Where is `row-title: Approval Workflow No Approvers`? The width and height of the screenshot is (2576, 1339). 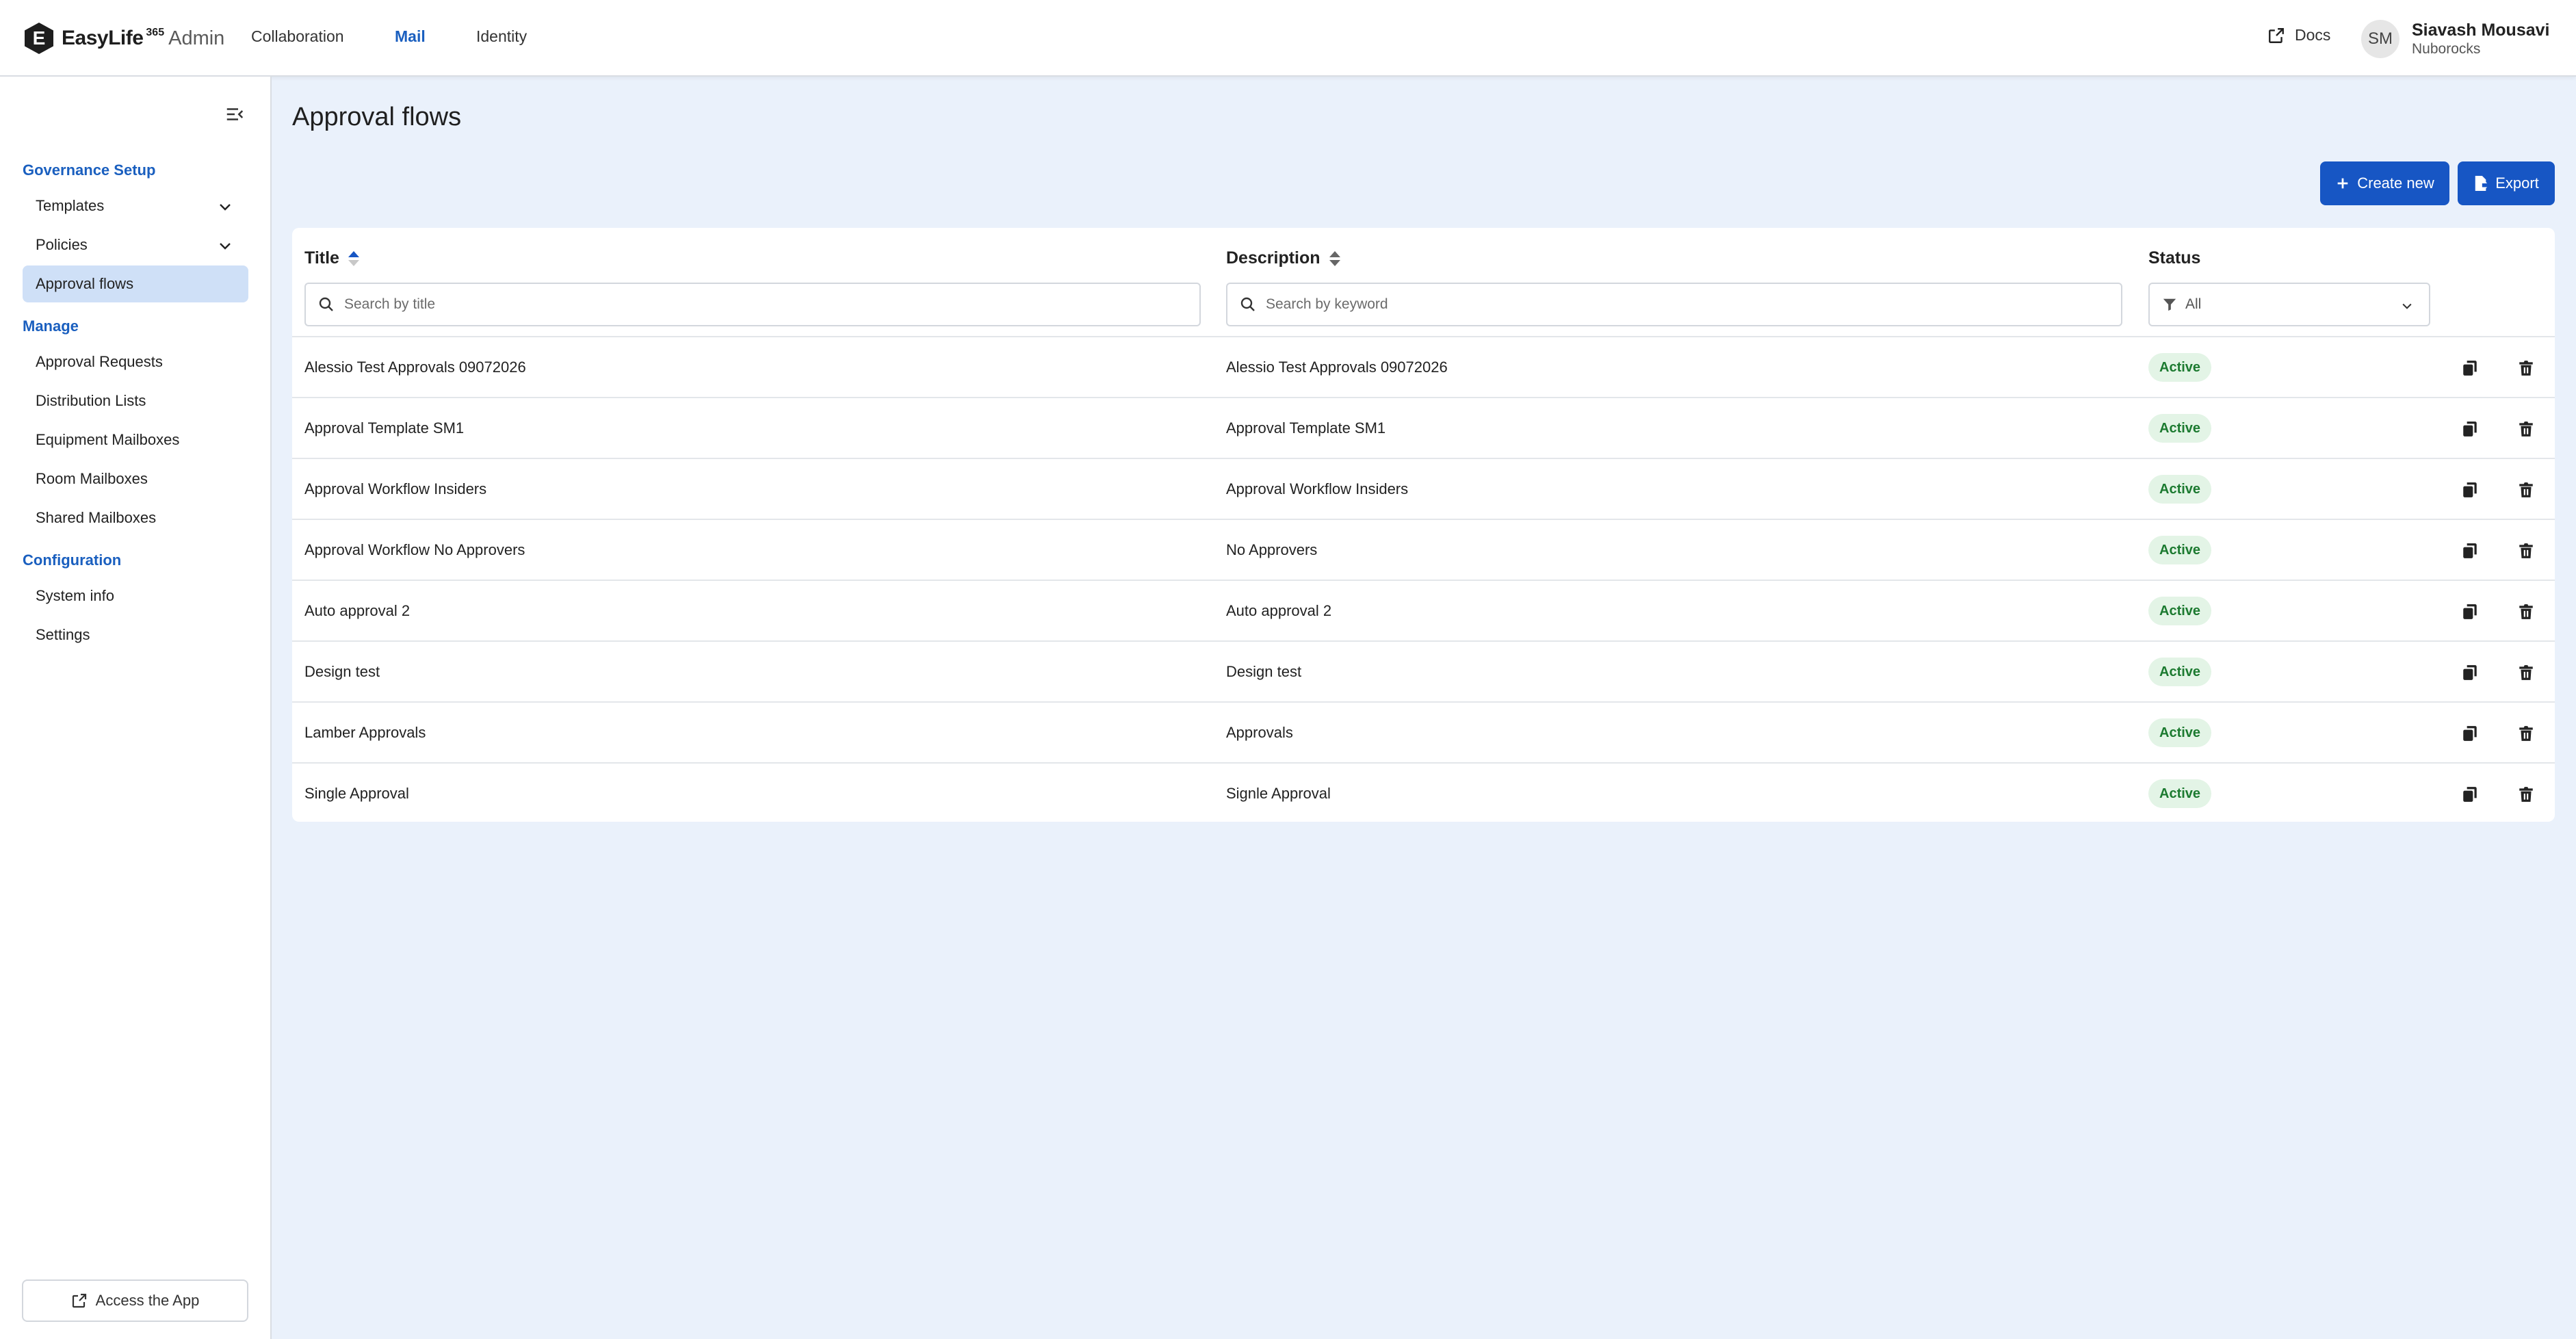
row-title: Approval Workflow No Approvers is located at coordinates (414, 549).